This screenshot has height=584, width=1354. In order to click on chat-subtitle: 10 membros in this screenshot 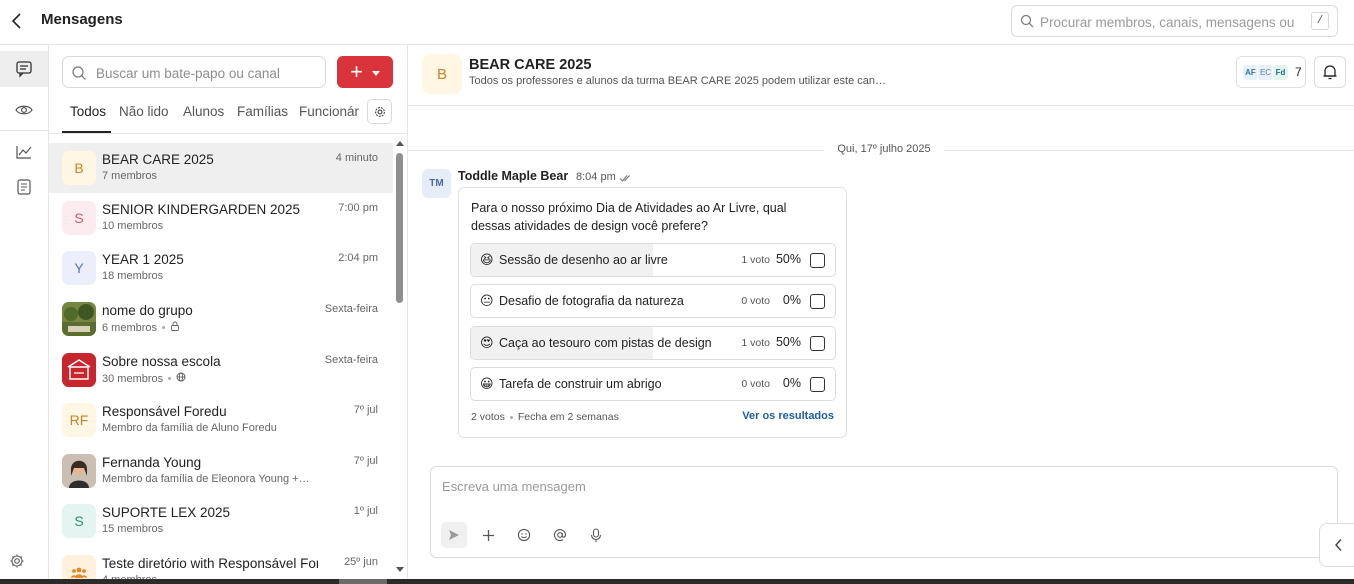, I will do `click(132, 226)`.